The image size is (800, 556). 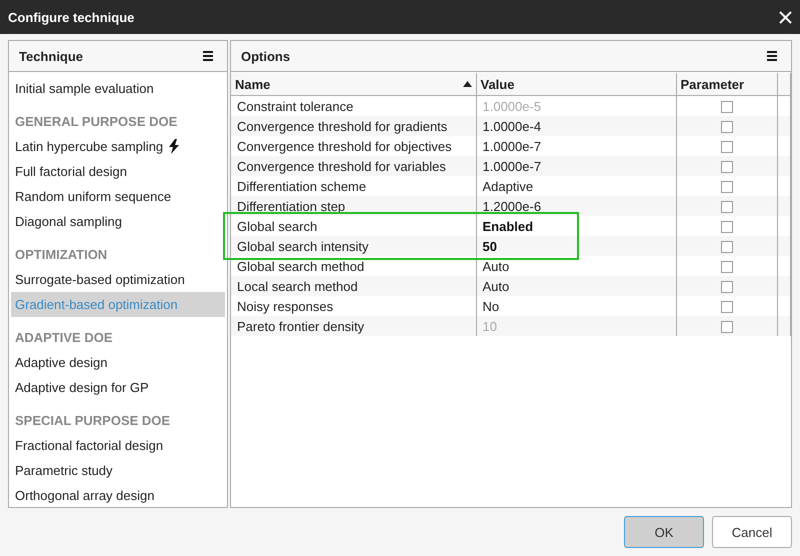 What do you see at coordinates (353, 126) in the screenshot?
I see `option-name: Convergence threshold for gradients` at bounding box center [353, 126].